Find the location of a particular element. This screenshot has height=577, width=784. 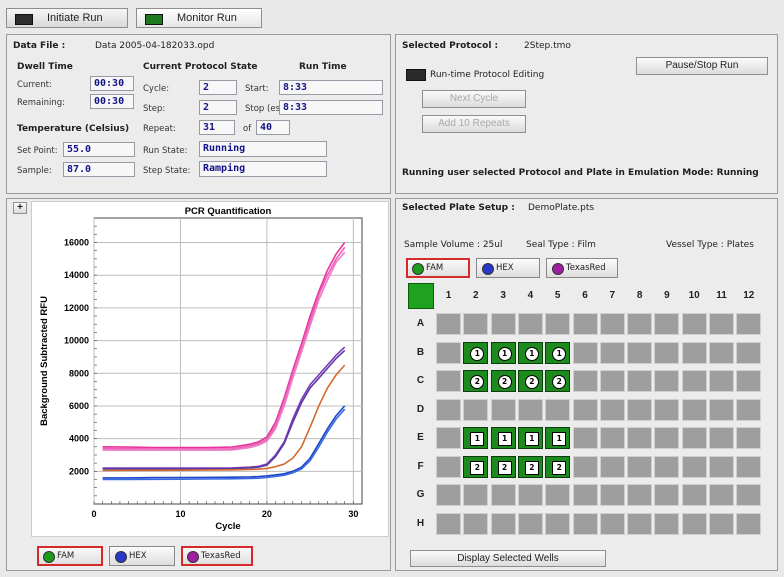

column-header: 3 is located at coordinates (503, 296).